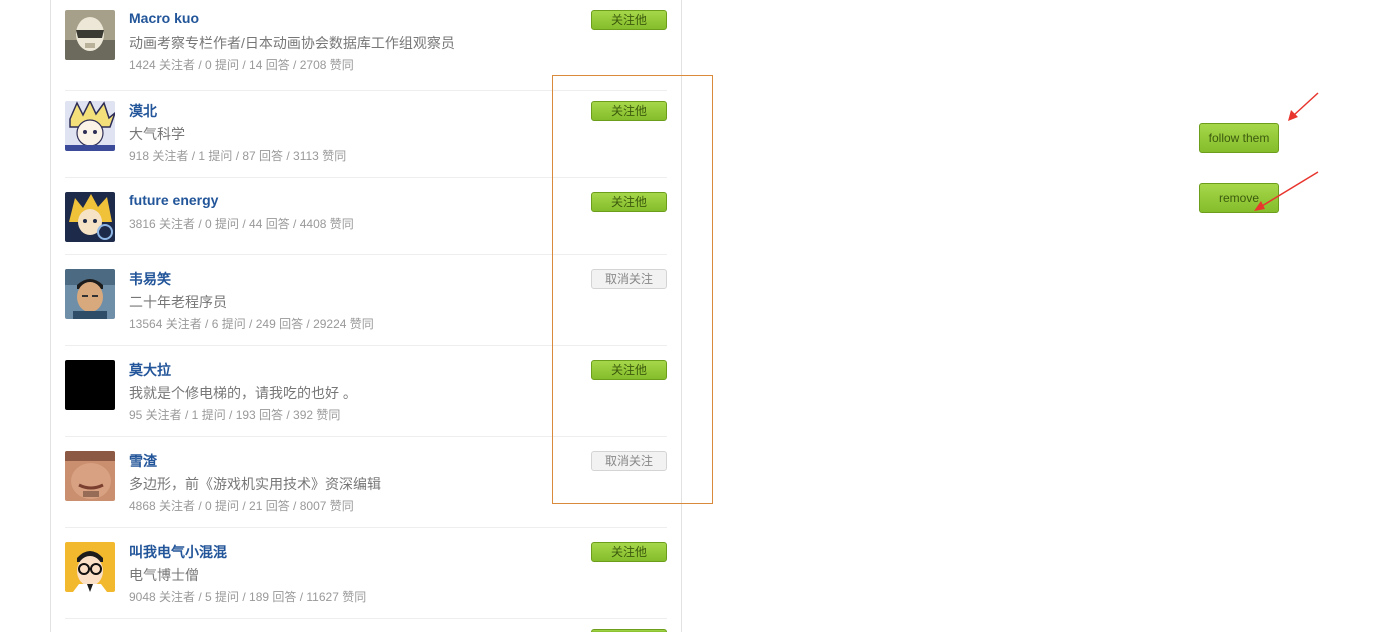 The width and height of the screenshot is (1380, 632). I want to click on user-stats: 918 关注者 / 1 提问 / 87 回答 / 3113 赞同, so click(238, 156).